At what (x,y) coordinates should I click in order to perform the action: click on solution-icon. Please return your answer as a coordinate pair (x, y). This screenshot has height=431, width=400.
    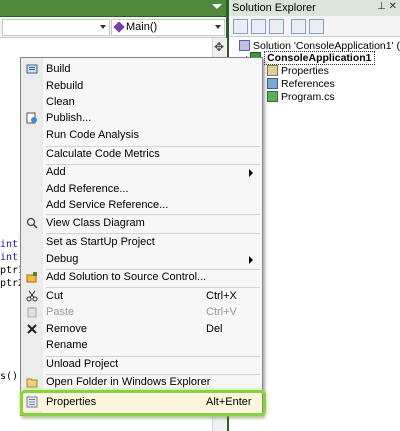
    Looking at the image, I should click on (244, 45).